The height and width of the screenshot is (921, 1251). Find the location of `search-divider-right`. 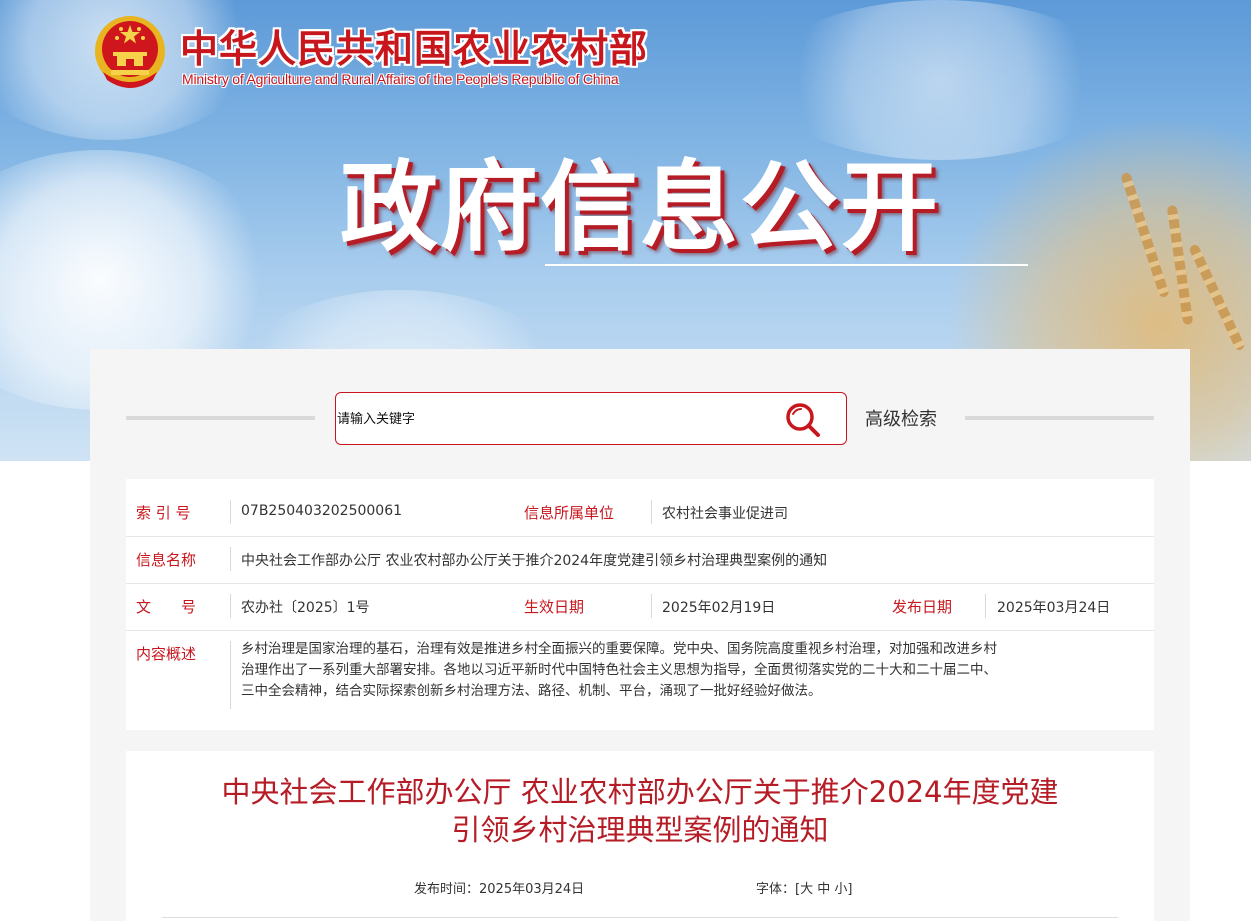

search-divider-right is located at coordinates (1059, 418).